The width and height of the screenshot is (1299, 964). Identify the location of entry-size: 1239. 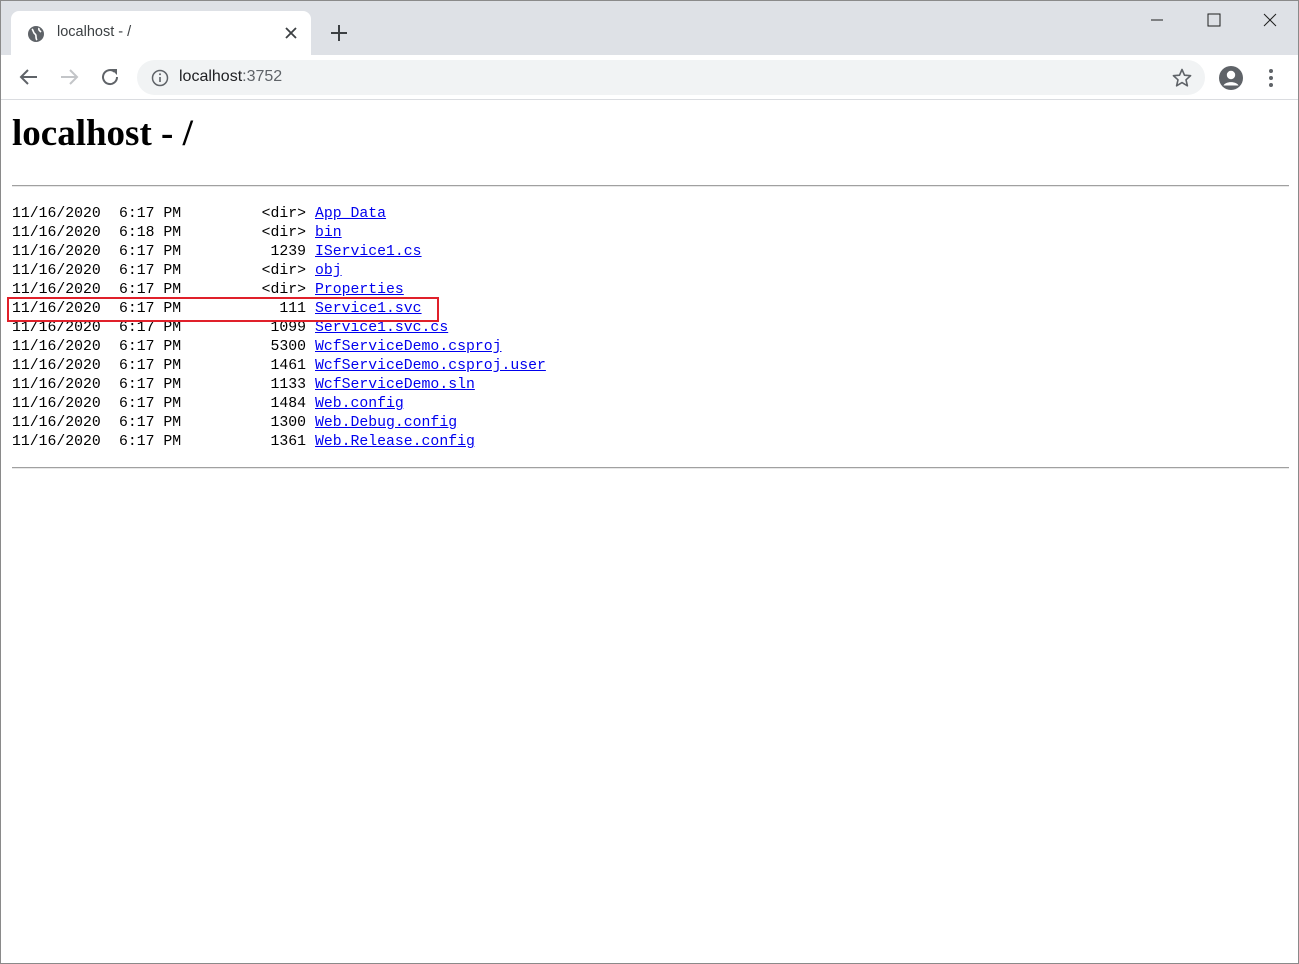
(288, 252).